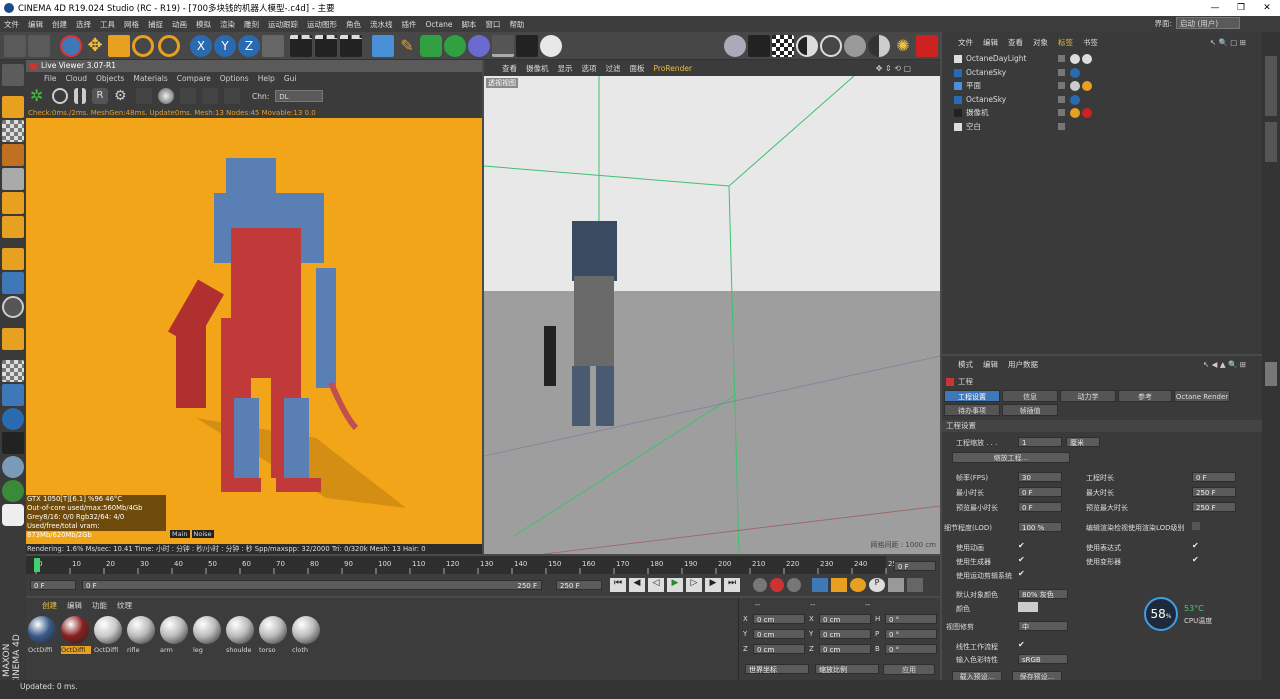  What do you see at coordinates (13, 107) in the screenshot?
I see `model-mode-icon` at bounding box center [13, 107].